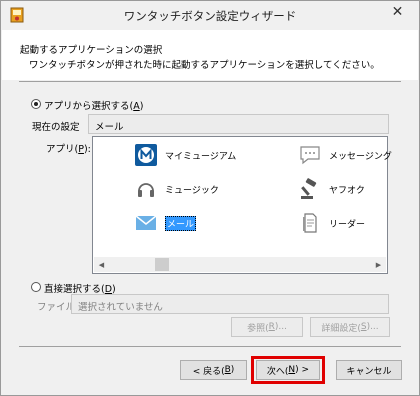  What do you see at coordinates (210, 81) in the screenshot?
I see `header-divider` at bounding box center [210, 81].